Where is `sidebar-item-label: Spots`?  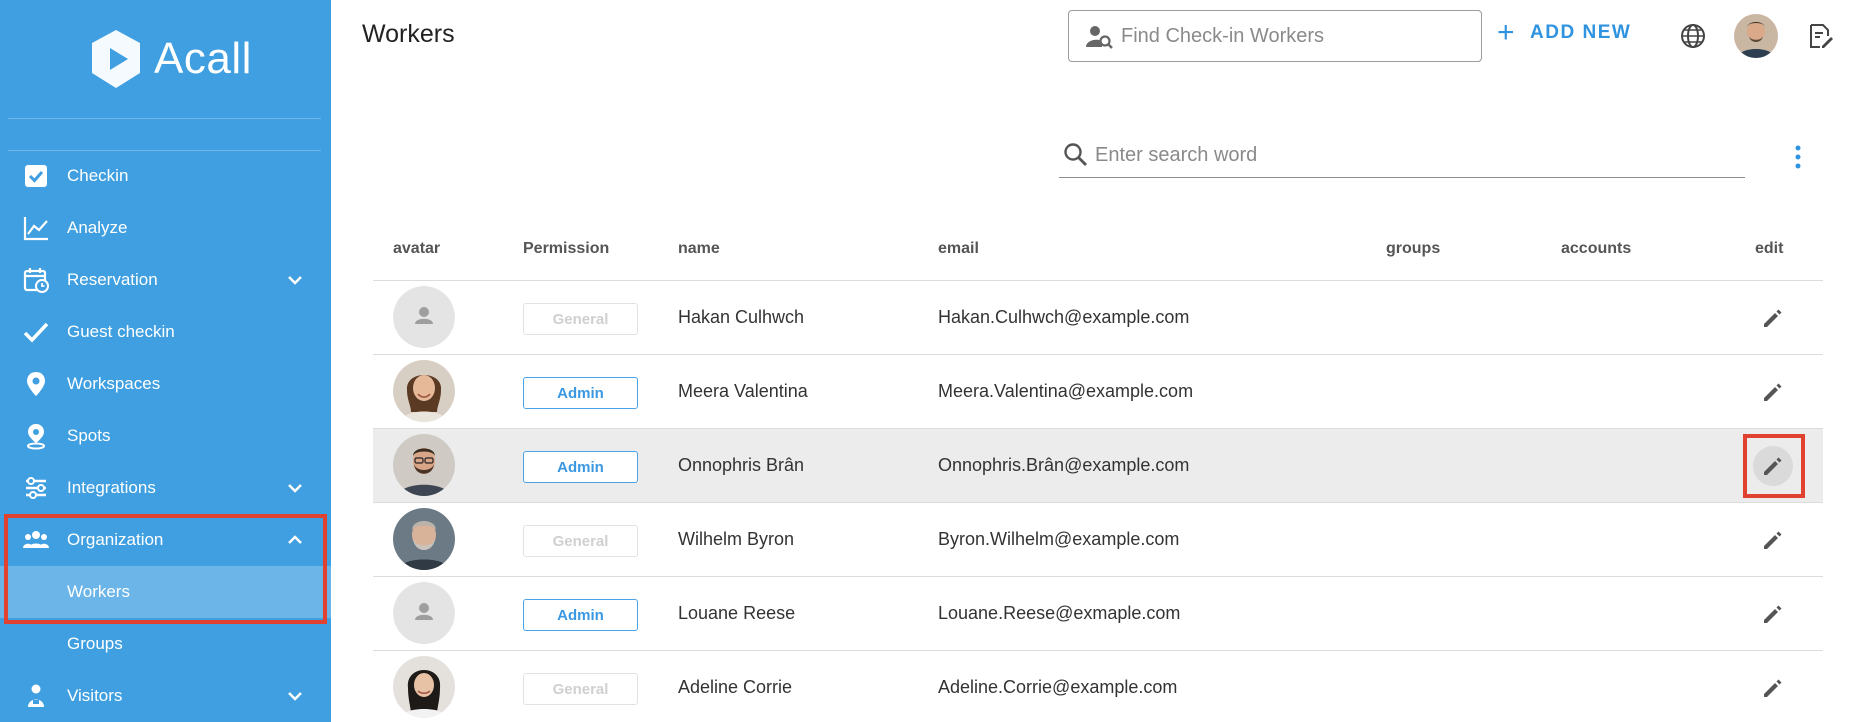 sidebar-item-label: Spots is located at coordinates (89, 435).